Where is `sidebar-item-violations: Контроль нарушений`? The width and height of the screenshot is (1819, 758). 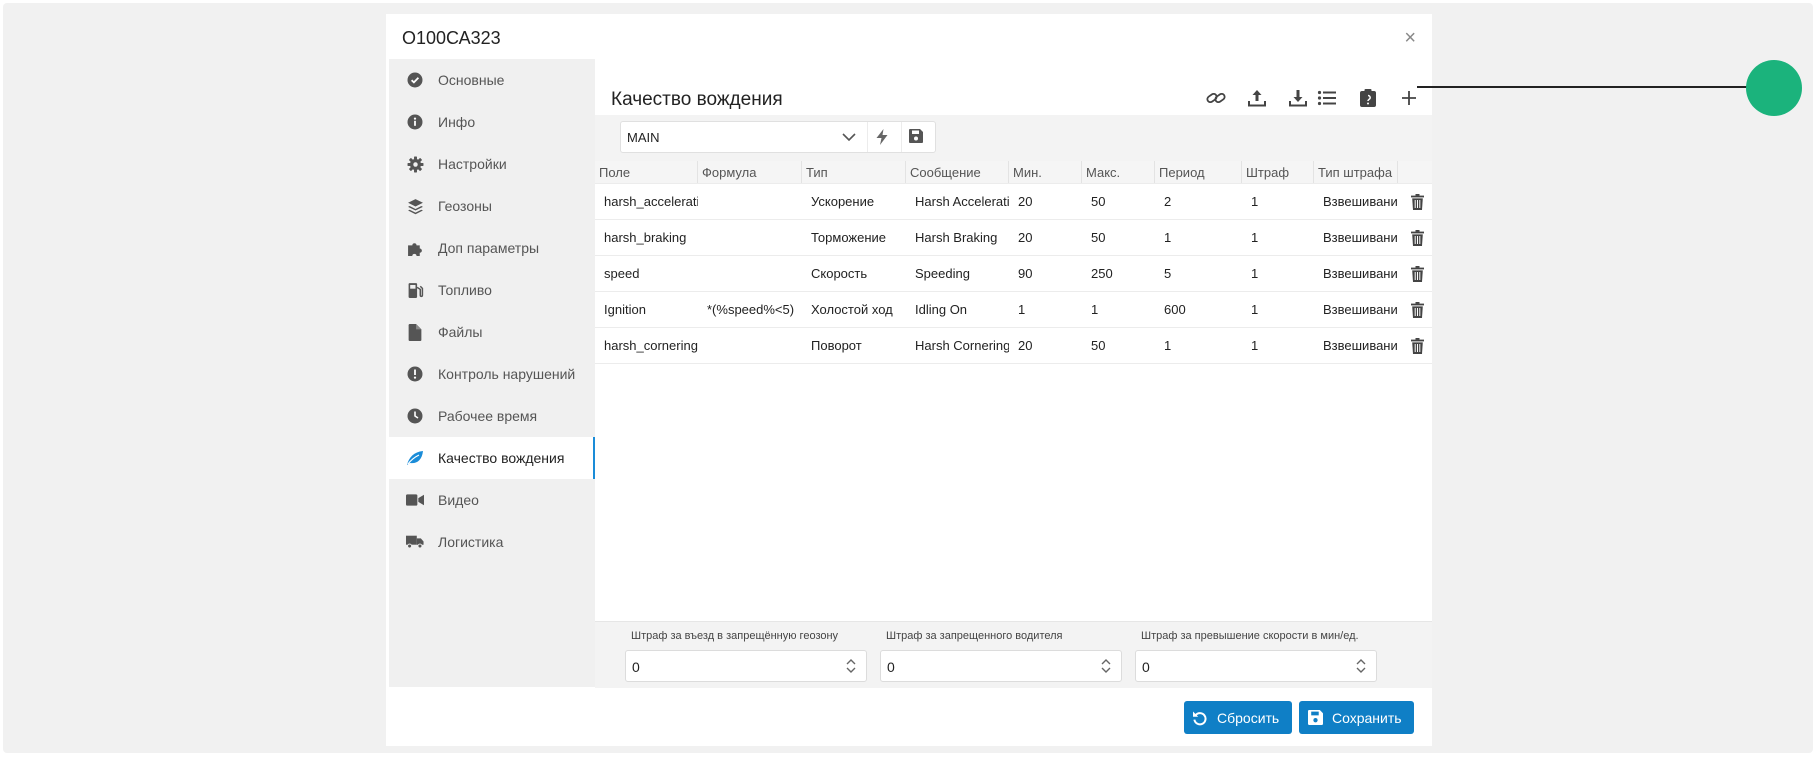 sidebar-item-violations: Контроль нарушений is located at coordinates (492, 374).